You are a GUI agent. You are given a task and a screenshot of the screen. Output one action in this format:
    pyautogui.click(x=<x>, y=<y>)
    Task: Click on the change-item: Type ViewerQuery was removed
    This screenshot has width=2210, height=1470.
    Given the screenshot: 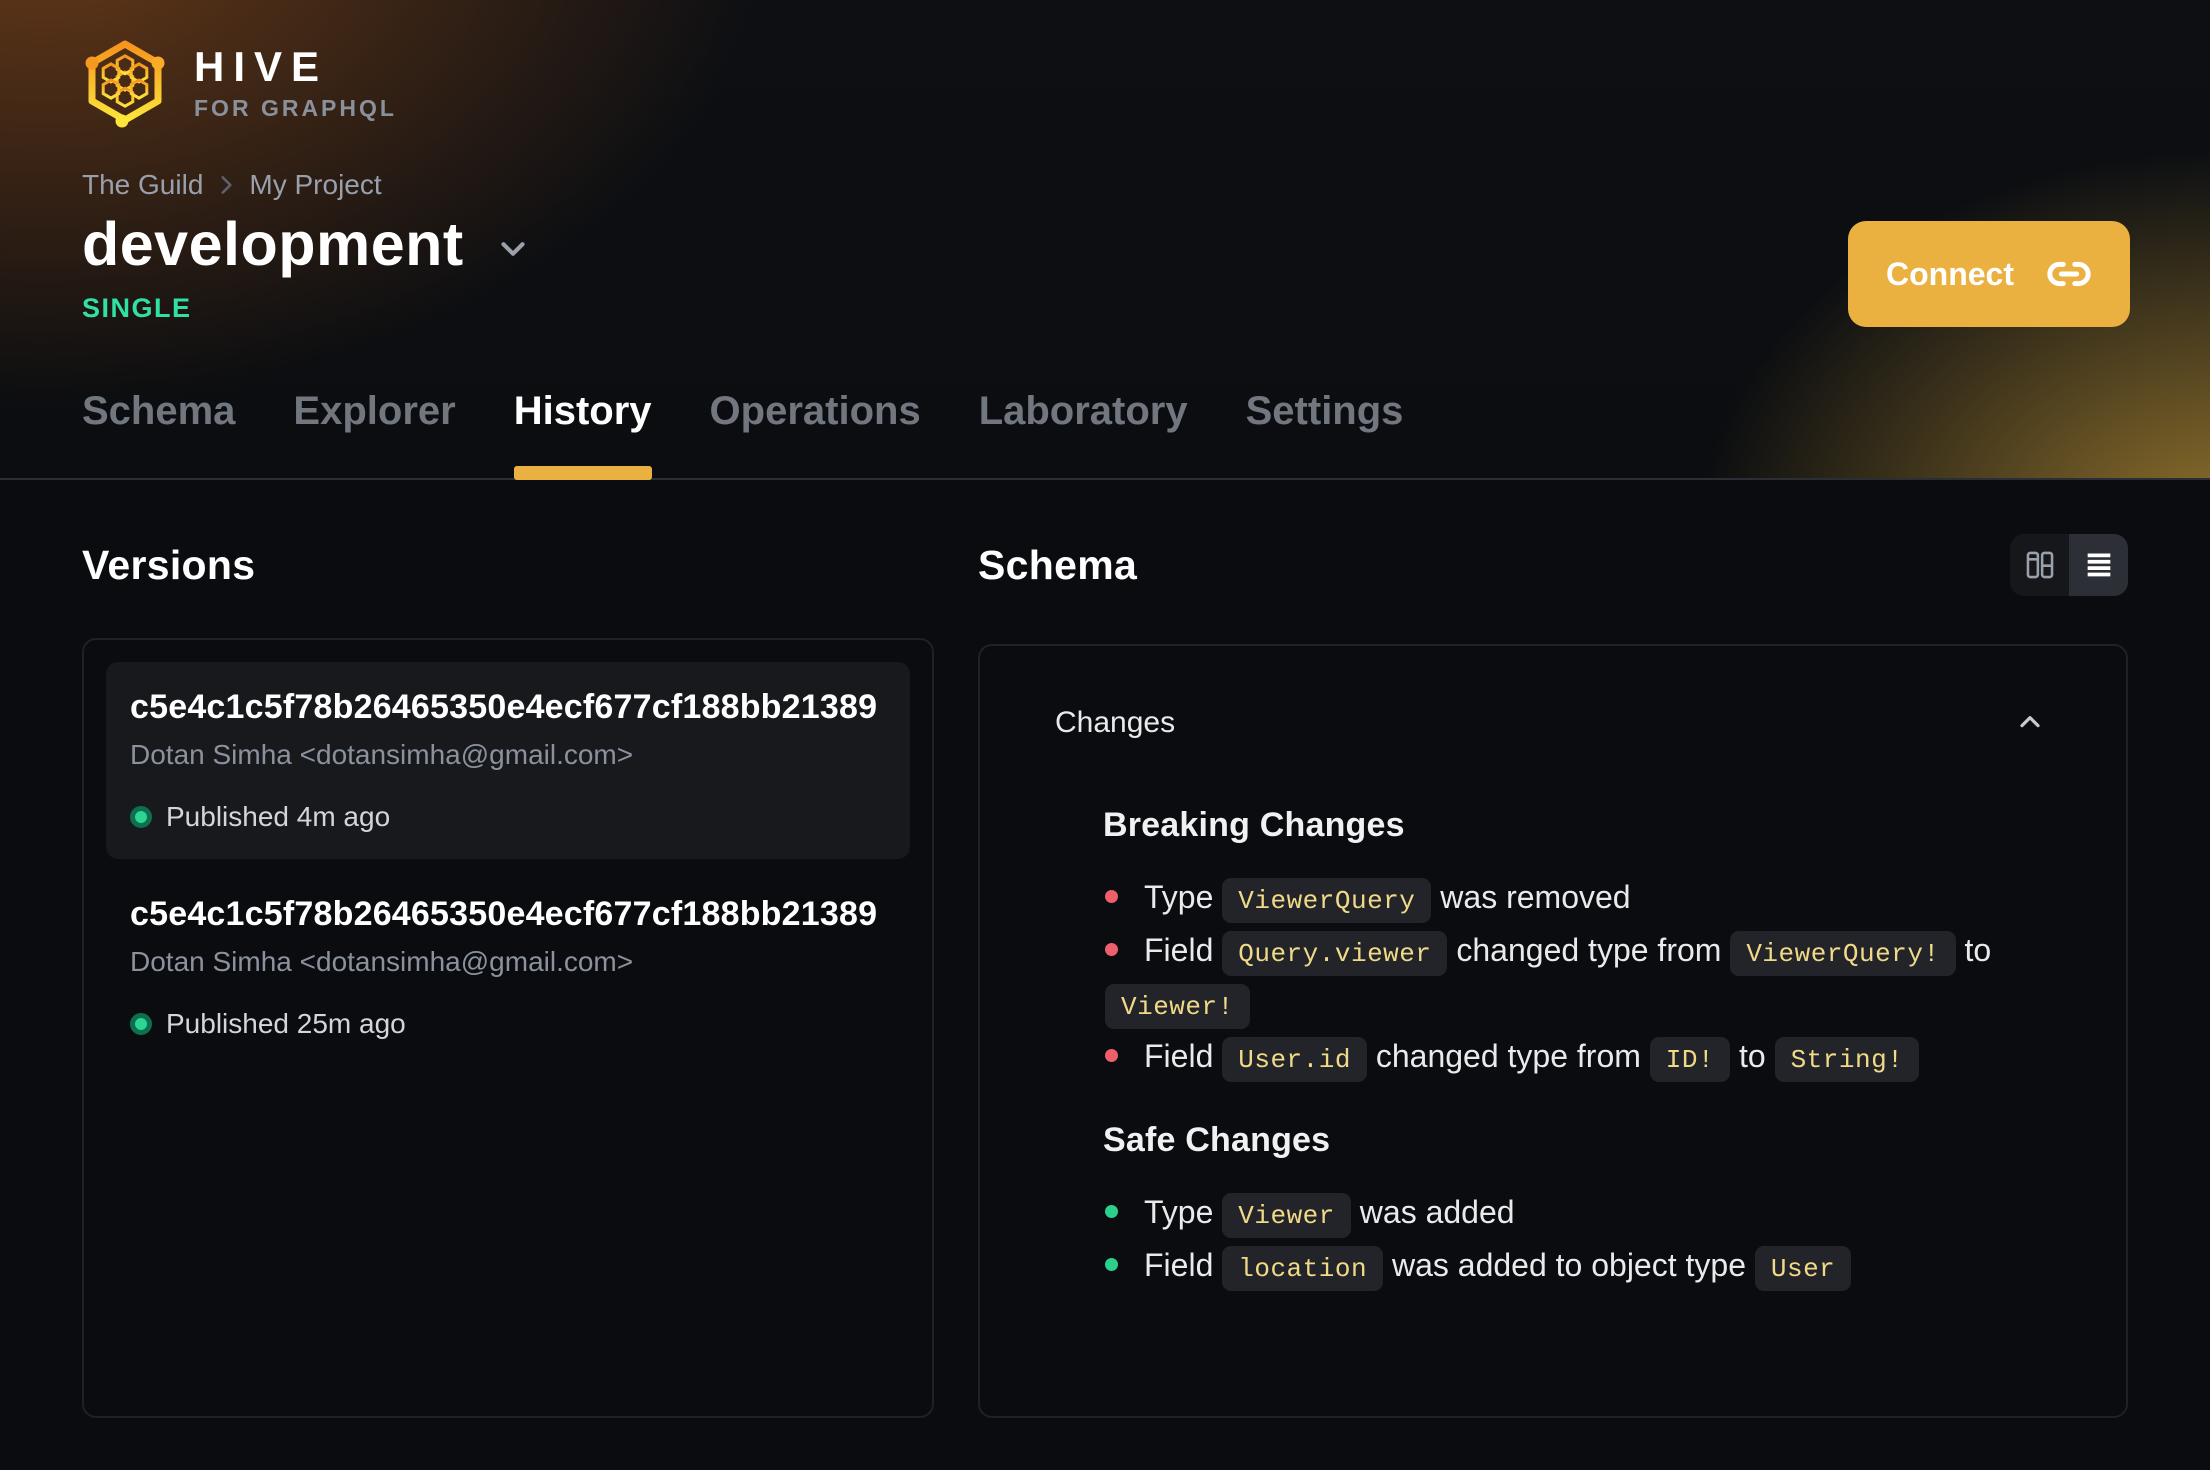 What is the action you would take?
    pyautogui.click(x=1575, y=897)
    